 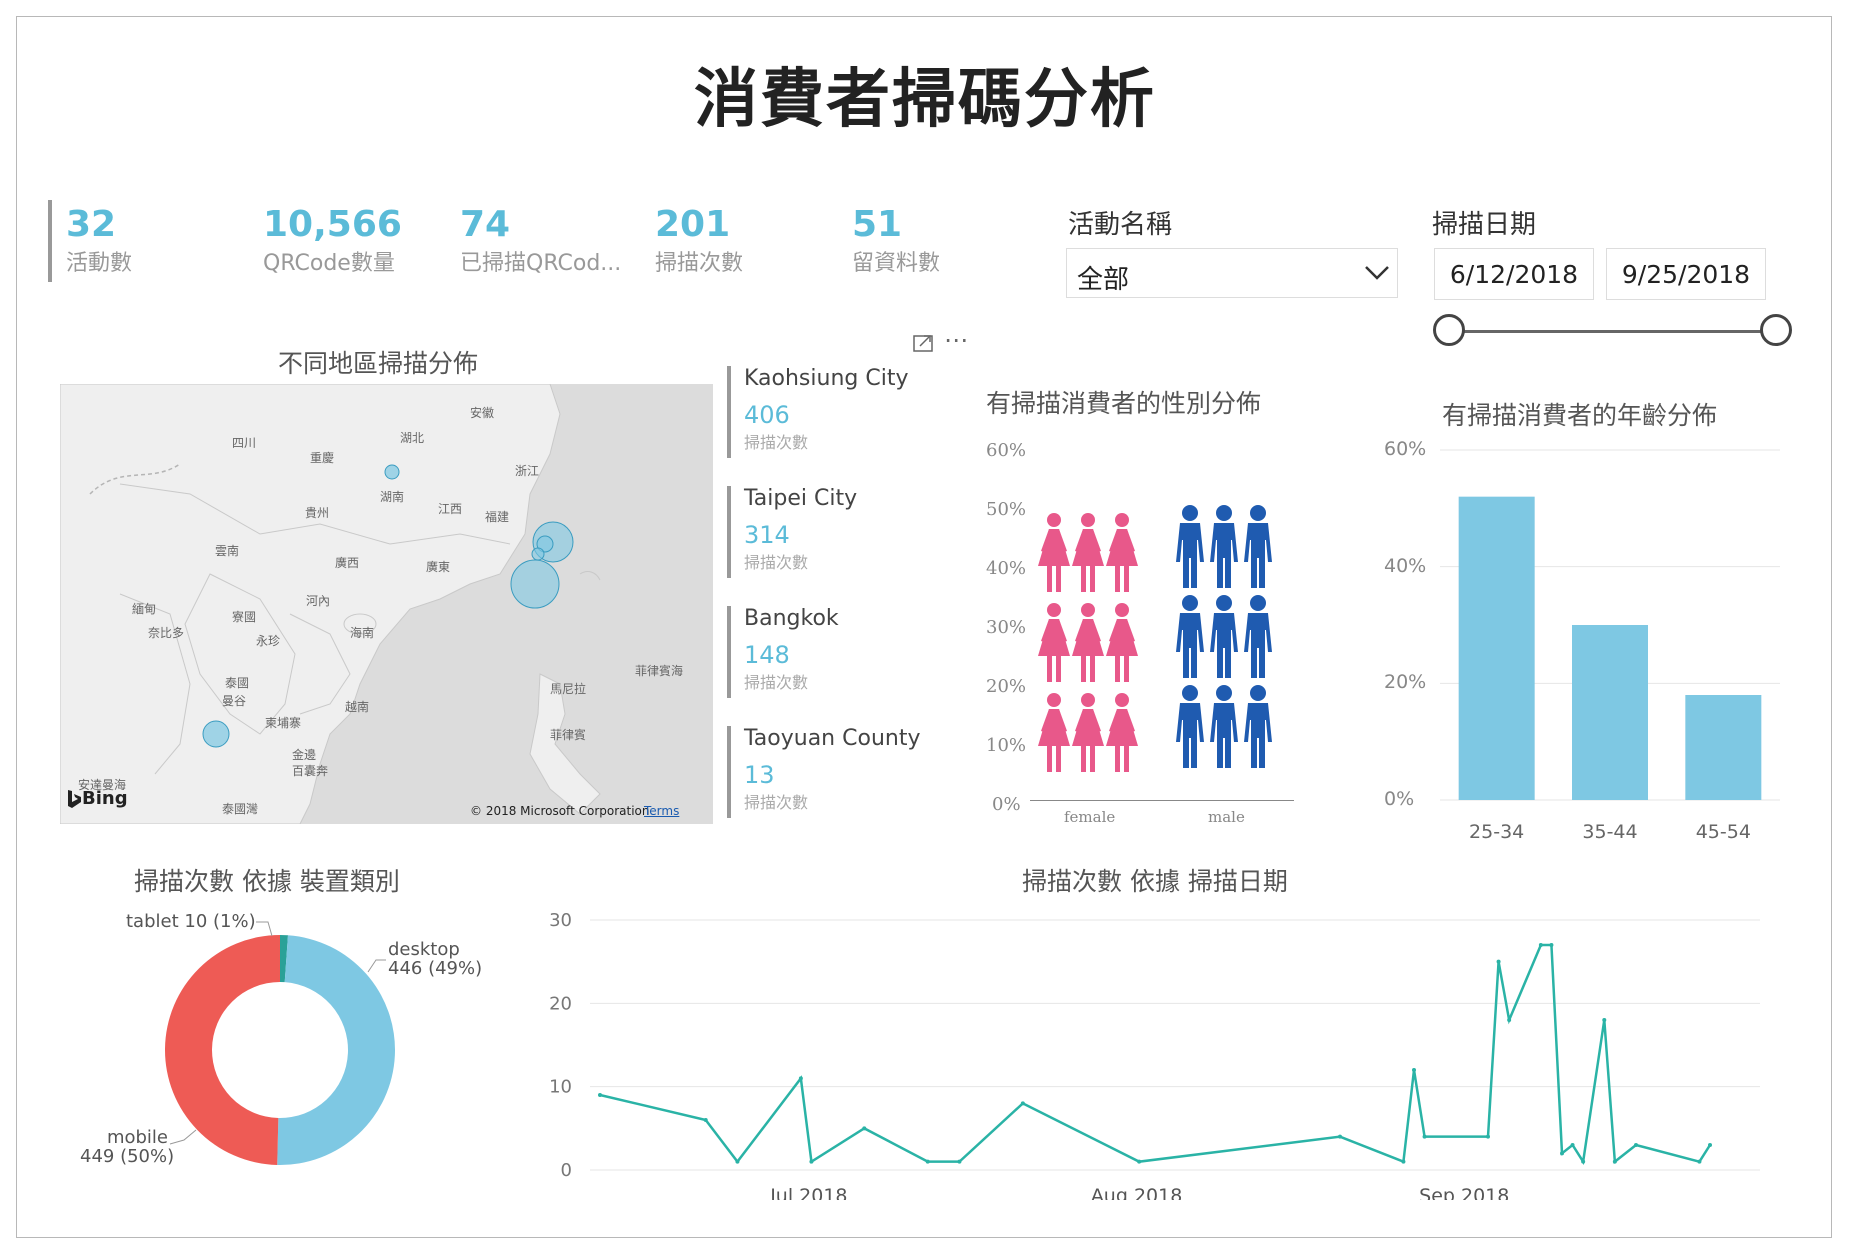 What do you see at coordinates (1232, 273) in the screenshot?
I see `activity-dropdown: 全部` at bounding box center [1232, 273].